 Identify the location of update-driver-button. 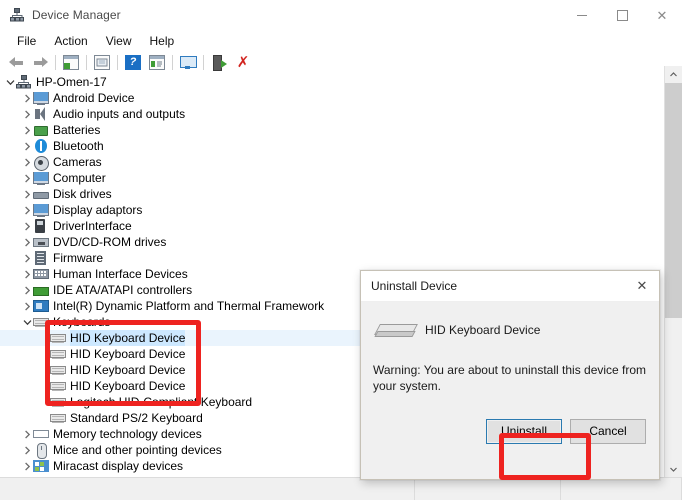
(102, 63).